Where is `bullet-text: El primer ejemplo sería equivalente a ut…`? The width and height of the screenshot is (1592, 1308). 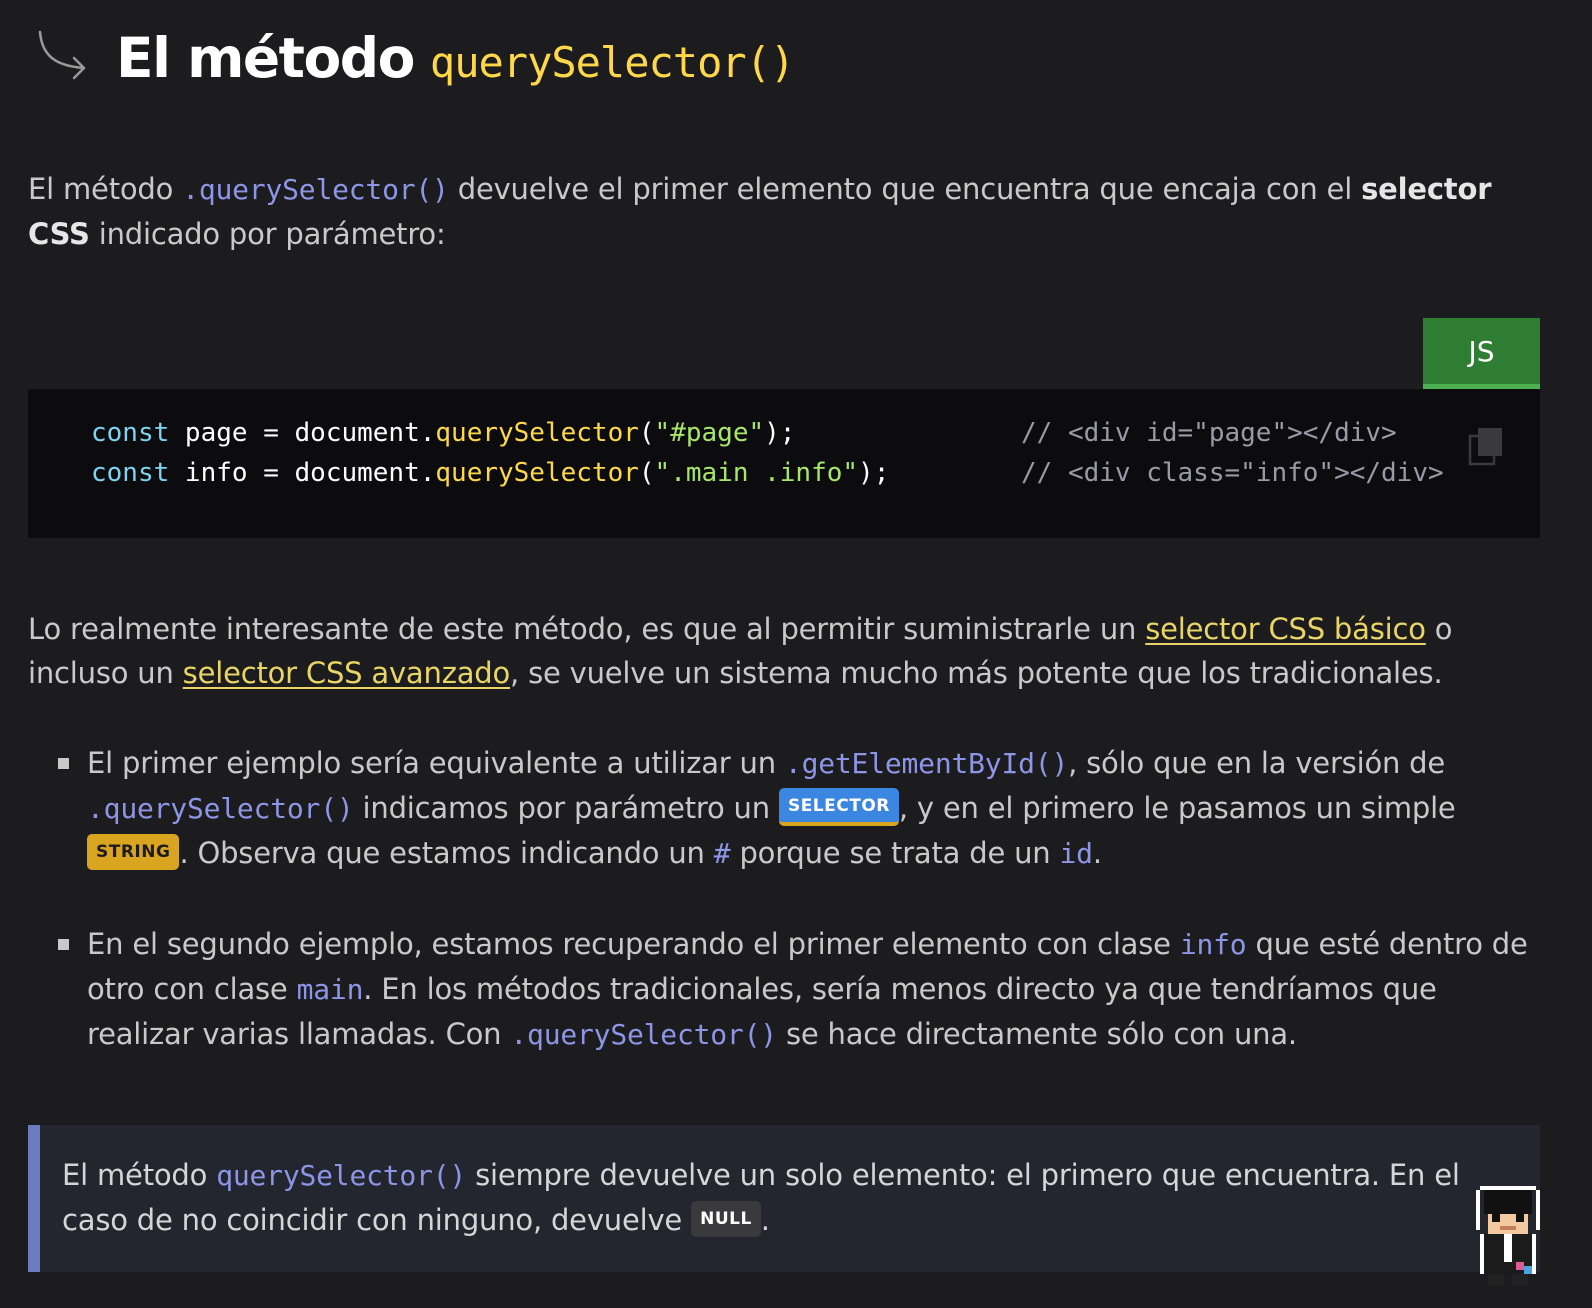
bullet-text: El primer ejemplo sería equivalente a ut… is located at coordinates (436, 763).